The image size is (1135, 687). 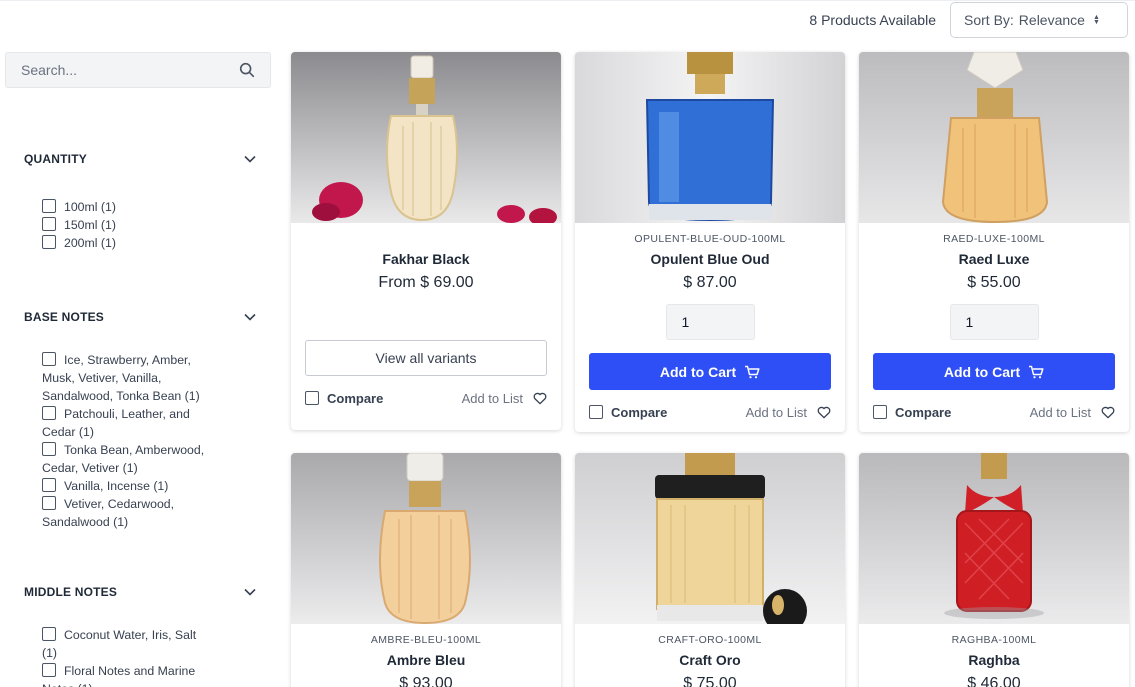 What do you see at coordinates (710, 259) in the screenshot?
I see `product-name: Opulent Blue Oud` at bounding box center [710, 259].